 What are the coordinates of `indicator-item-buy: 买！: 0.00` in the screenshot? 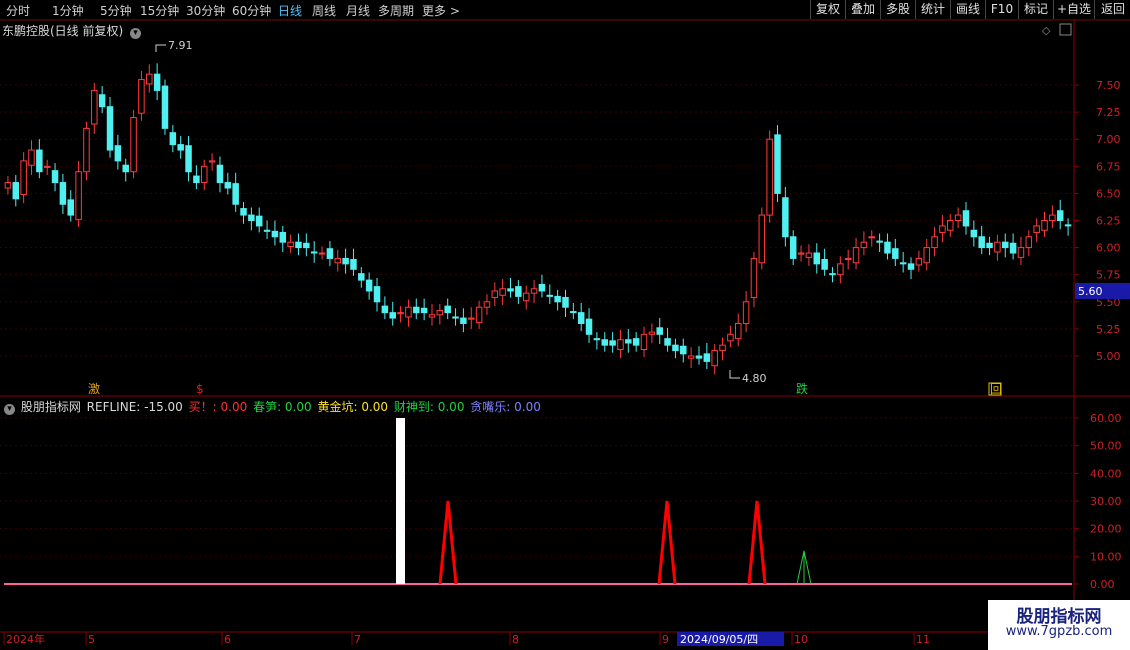 It's located at (218, 407).